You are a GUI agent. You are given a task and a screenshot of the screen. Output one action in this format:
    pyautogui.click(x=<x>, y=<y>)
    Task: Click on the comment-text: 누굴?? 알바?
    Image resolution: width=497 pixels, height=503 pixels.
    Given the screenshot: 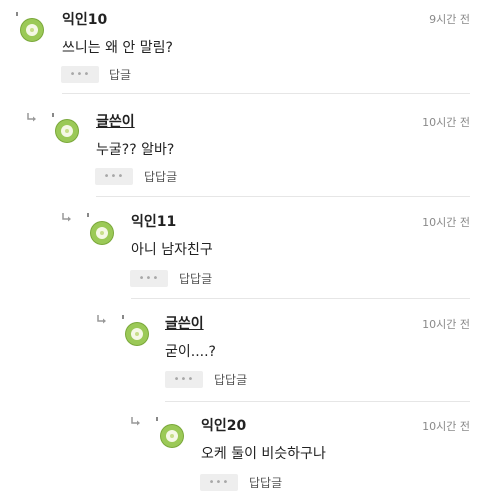 What is the action you would take?
    pyautogui.click(x=135, y=150)
    